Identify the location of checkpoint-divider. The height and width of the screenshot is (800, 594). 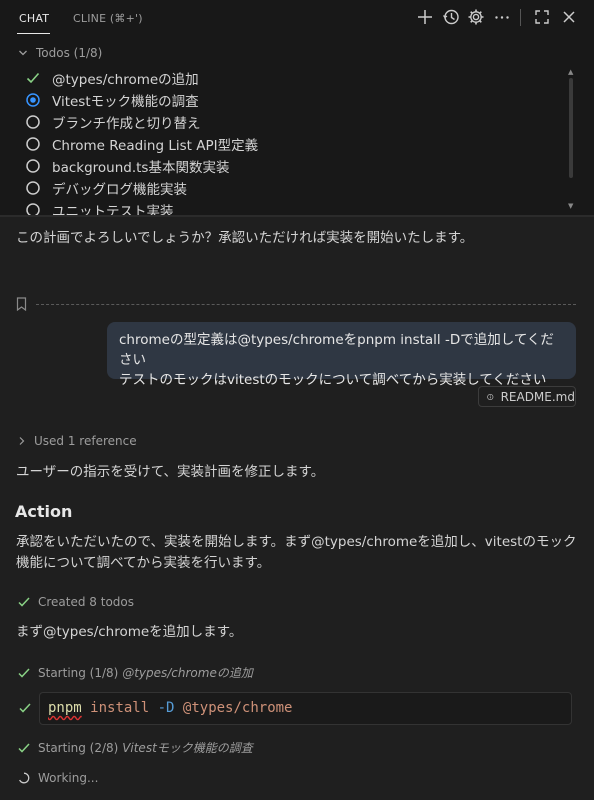
(306, 304).